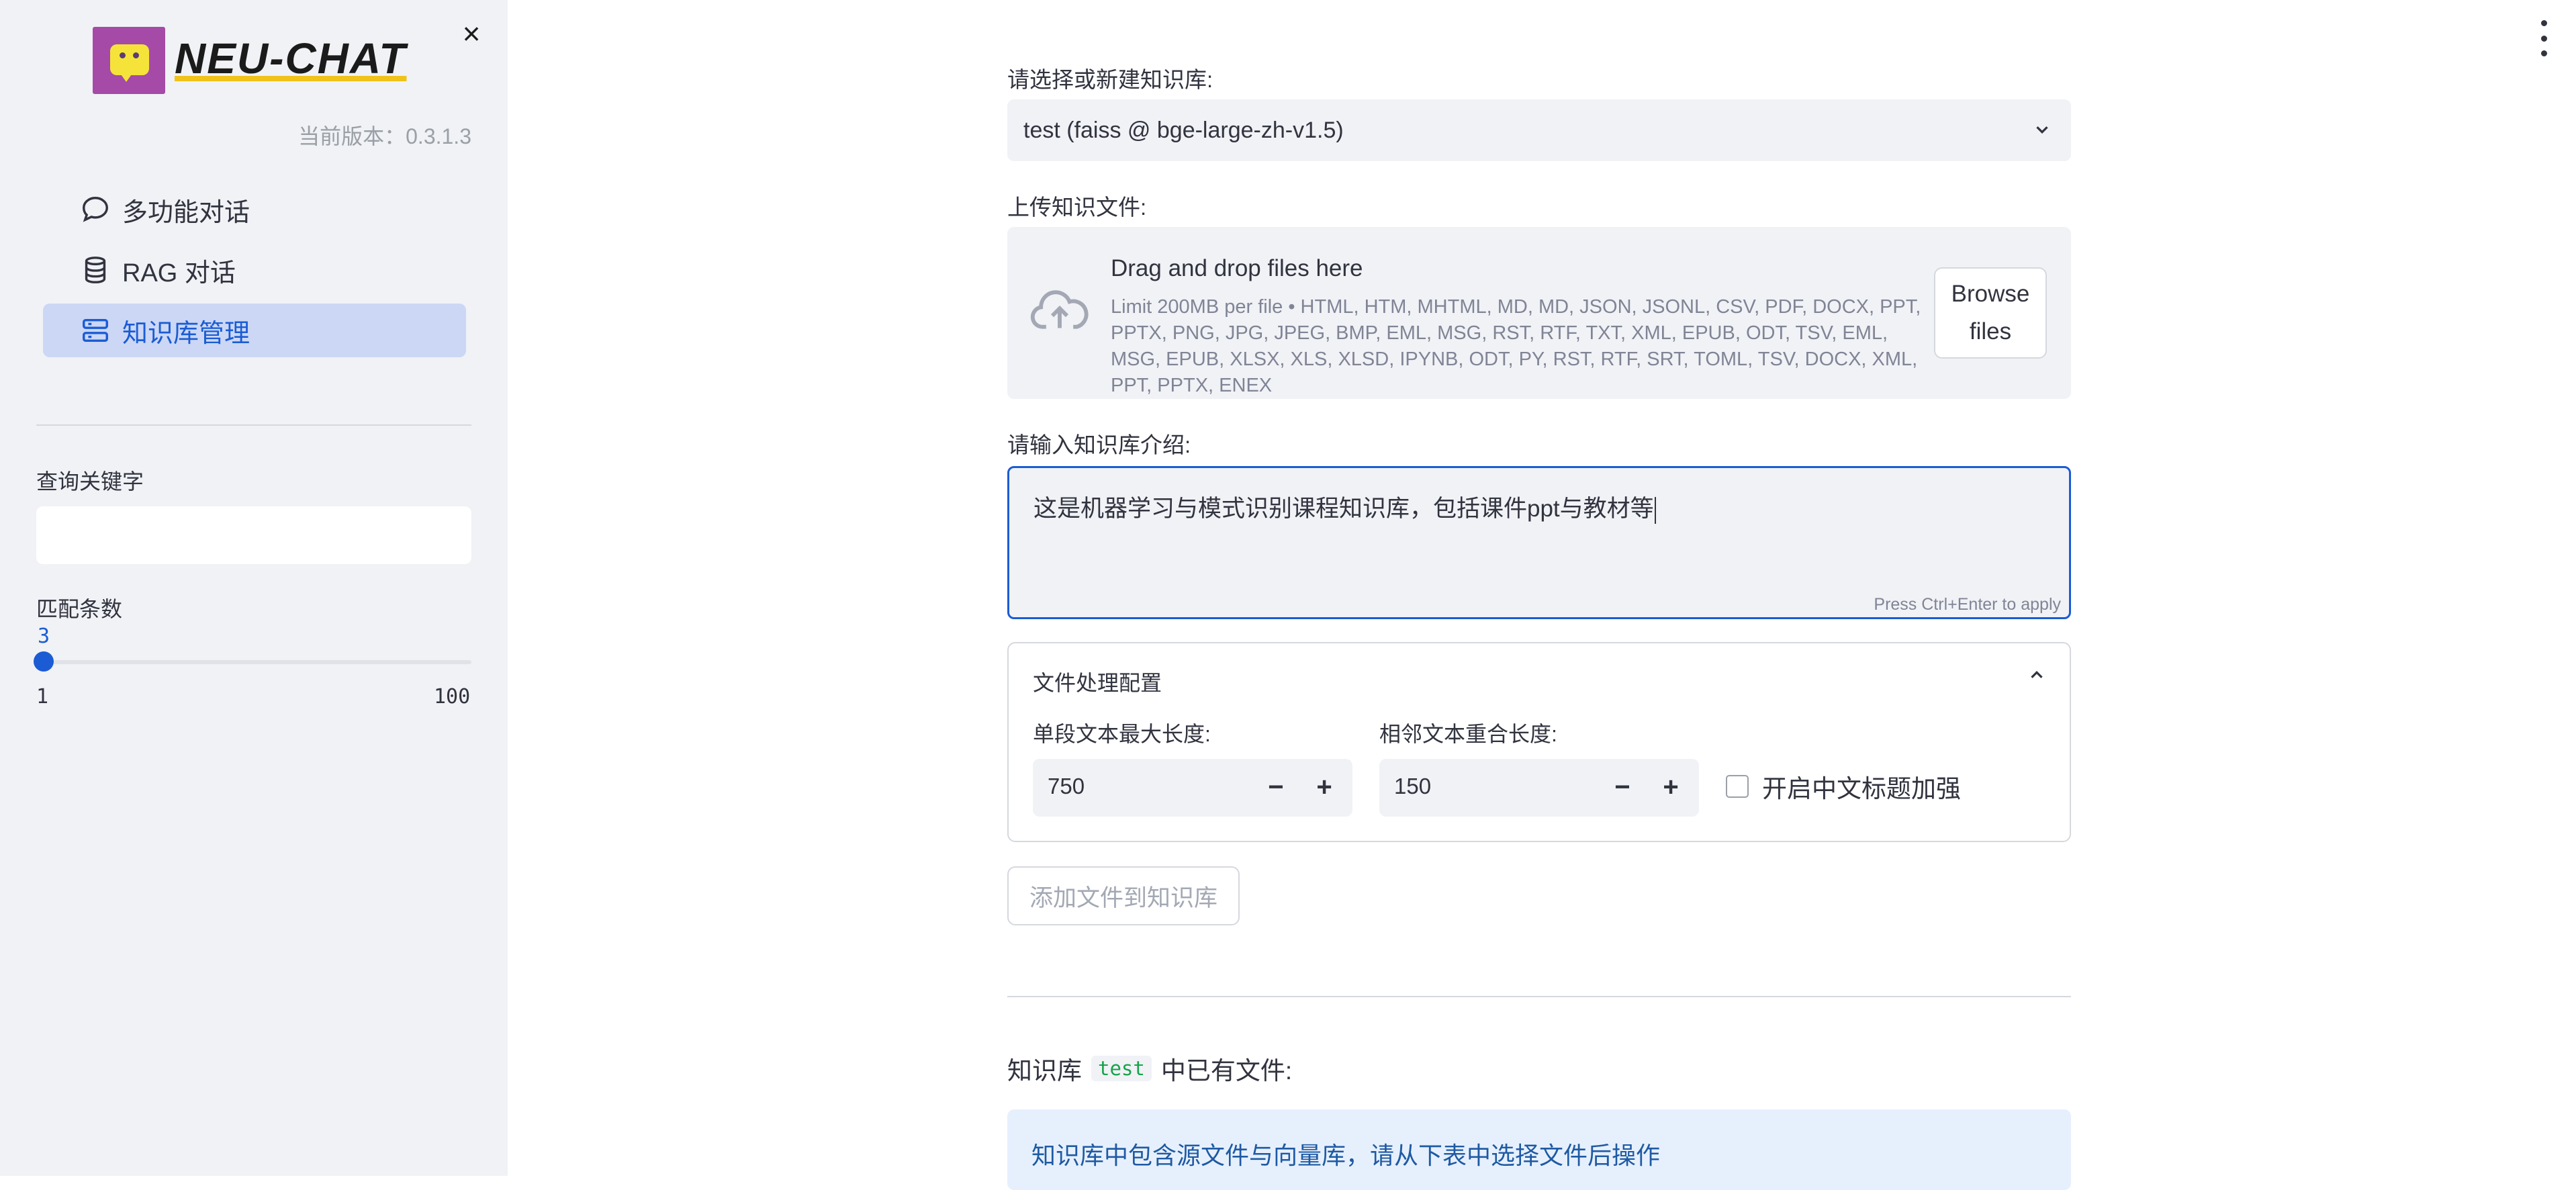  What do you see at coordinates (90, 481) in the screenshot?
I see `query-keyword-label: 查询关键字` at bounding box center [90, 481].